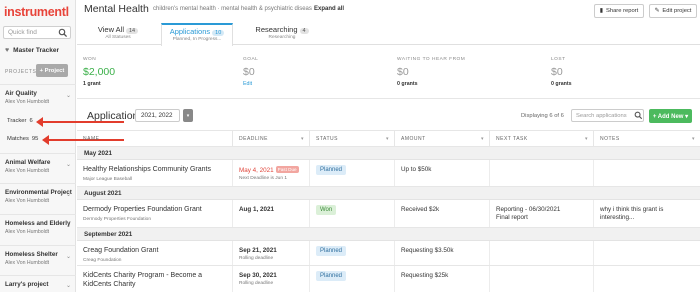 This screenshot has width=700, height=292. What do you see at coordinates (351, 139) in the screenshot?
I see `column-status: STATUS ▾` at bounding box center [351, 139].